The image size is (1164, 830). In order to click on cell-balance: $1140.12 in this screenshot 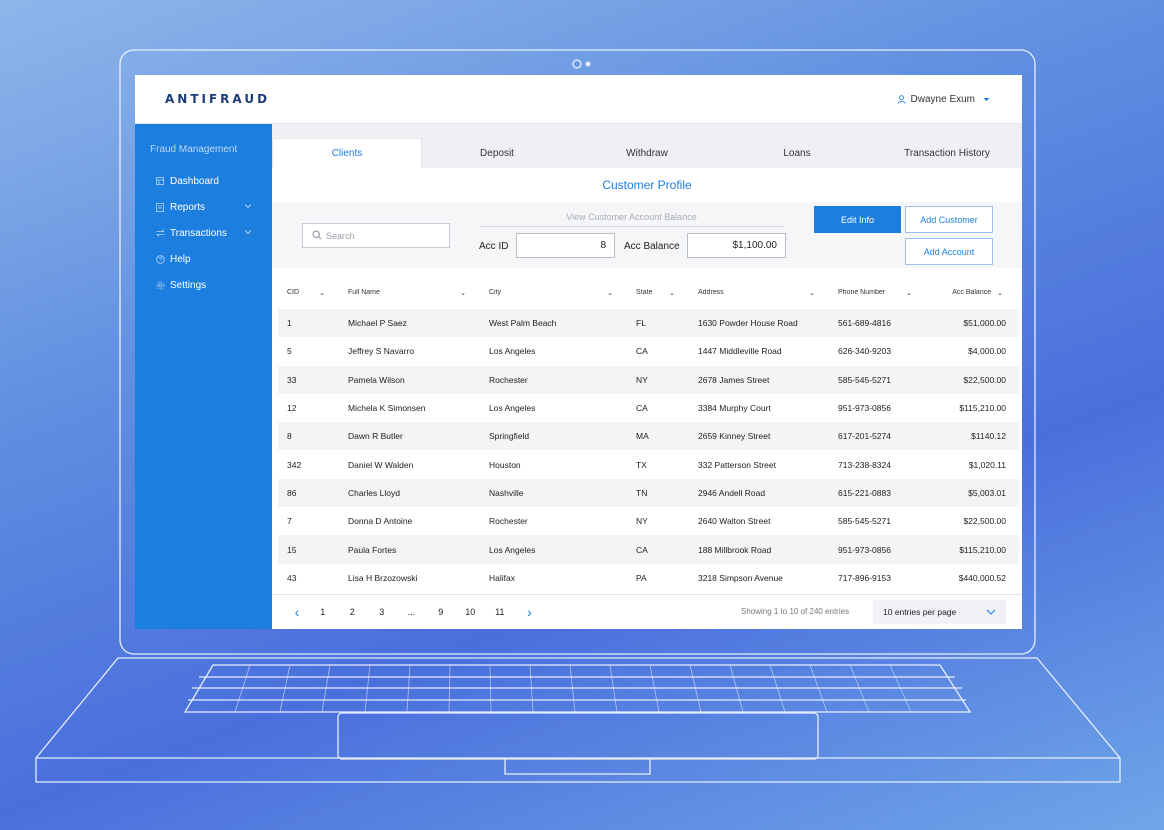, I will do `click(988, 436)`.